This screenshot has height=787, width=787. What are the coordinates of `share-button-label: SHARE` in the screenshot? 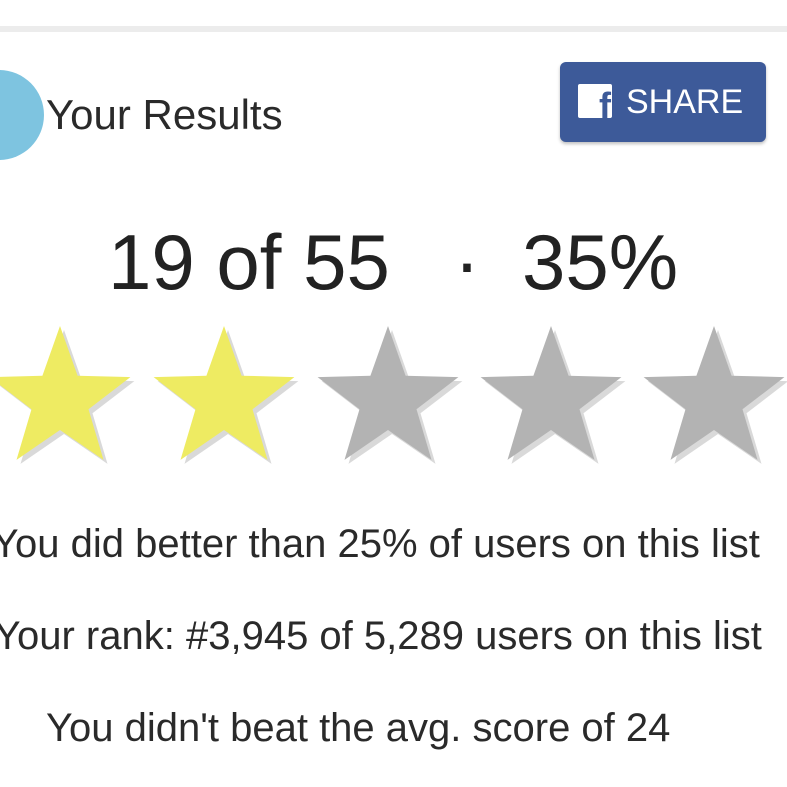 It's located at (685, 102).